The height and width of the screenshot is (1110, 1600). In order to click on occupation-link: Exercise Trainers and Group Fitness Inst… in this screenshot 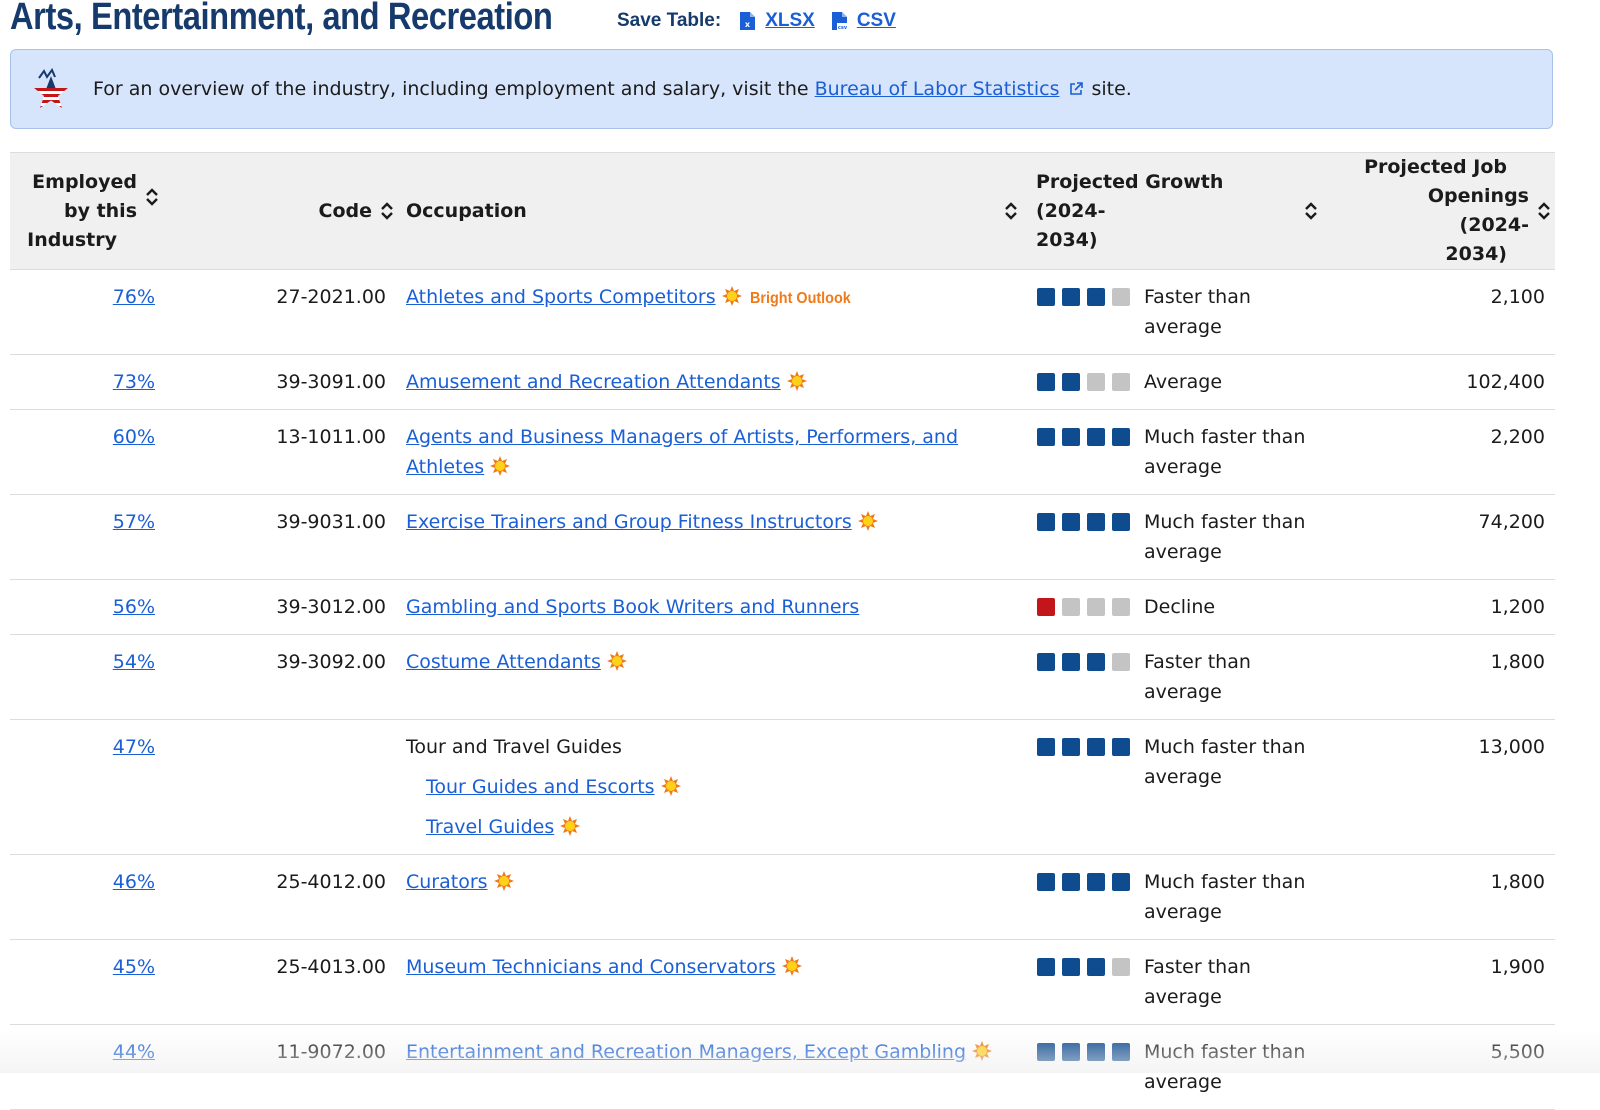, I will do `click(629, 522)`.